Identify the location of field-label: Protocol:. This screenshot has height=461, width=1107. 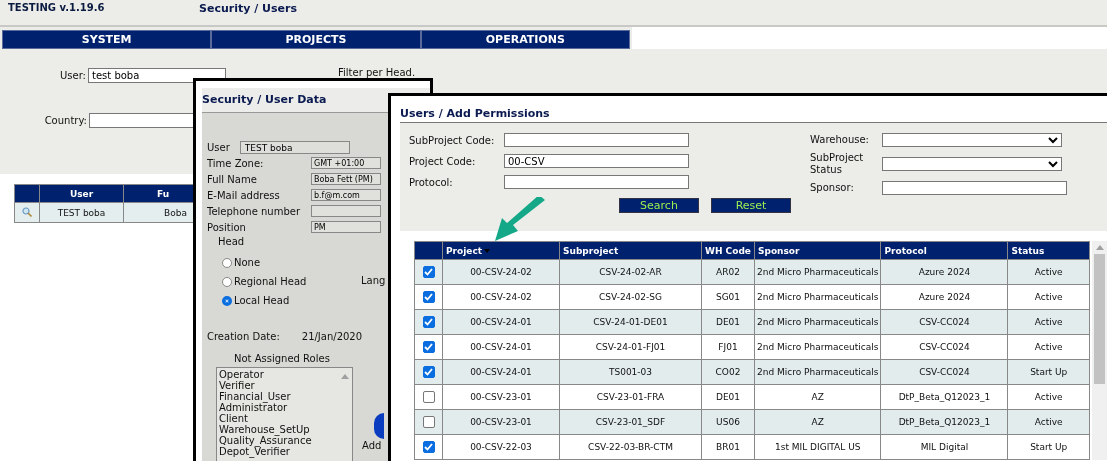
(431, 182).